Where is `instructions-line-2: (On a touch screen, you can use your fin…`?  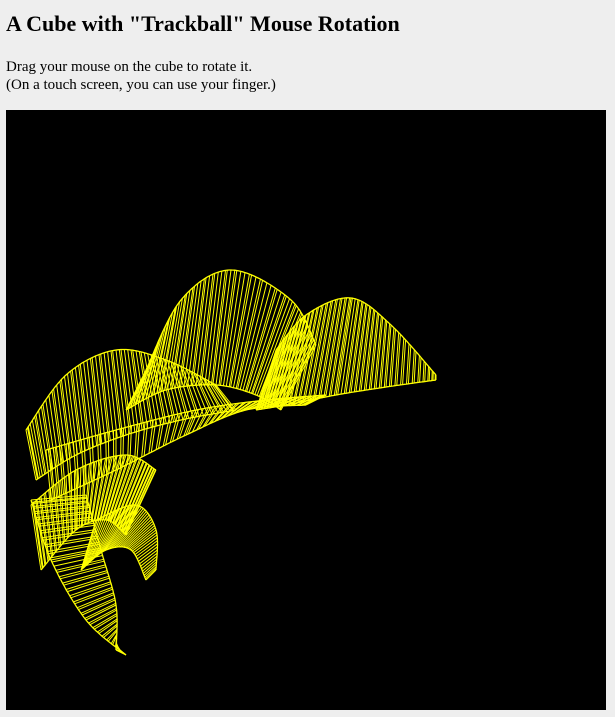 instructions-line-2: (On a touch screen, you can use your fin… is located at coordinates (141, 85).